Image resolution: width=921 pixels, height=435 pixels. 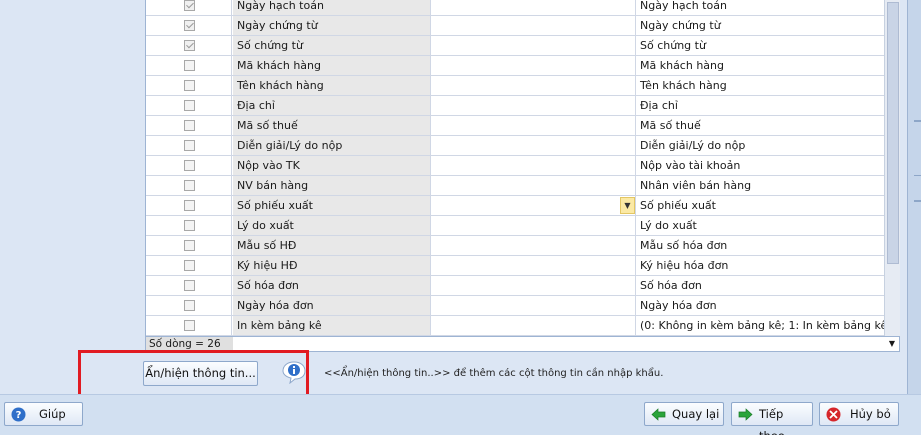 I want to click on table-row: Địa chỉ Địa chỉ, so click(x=516, y=106).